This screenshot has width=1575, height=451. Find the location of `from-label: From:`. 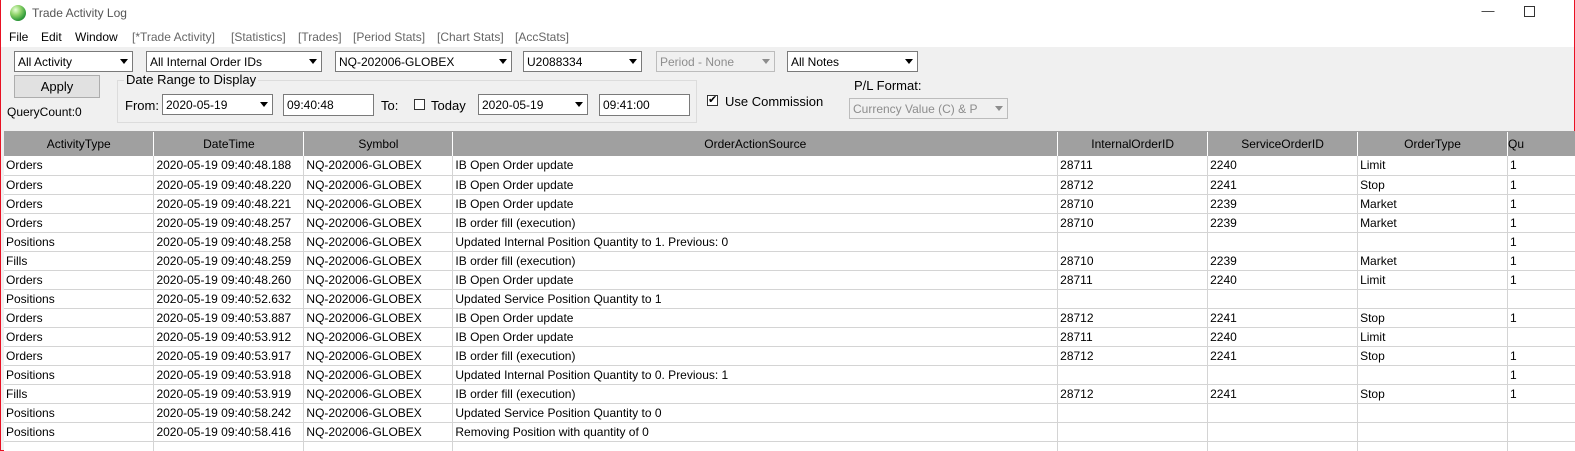

from-label: From: is located at coordinates (142, 105).